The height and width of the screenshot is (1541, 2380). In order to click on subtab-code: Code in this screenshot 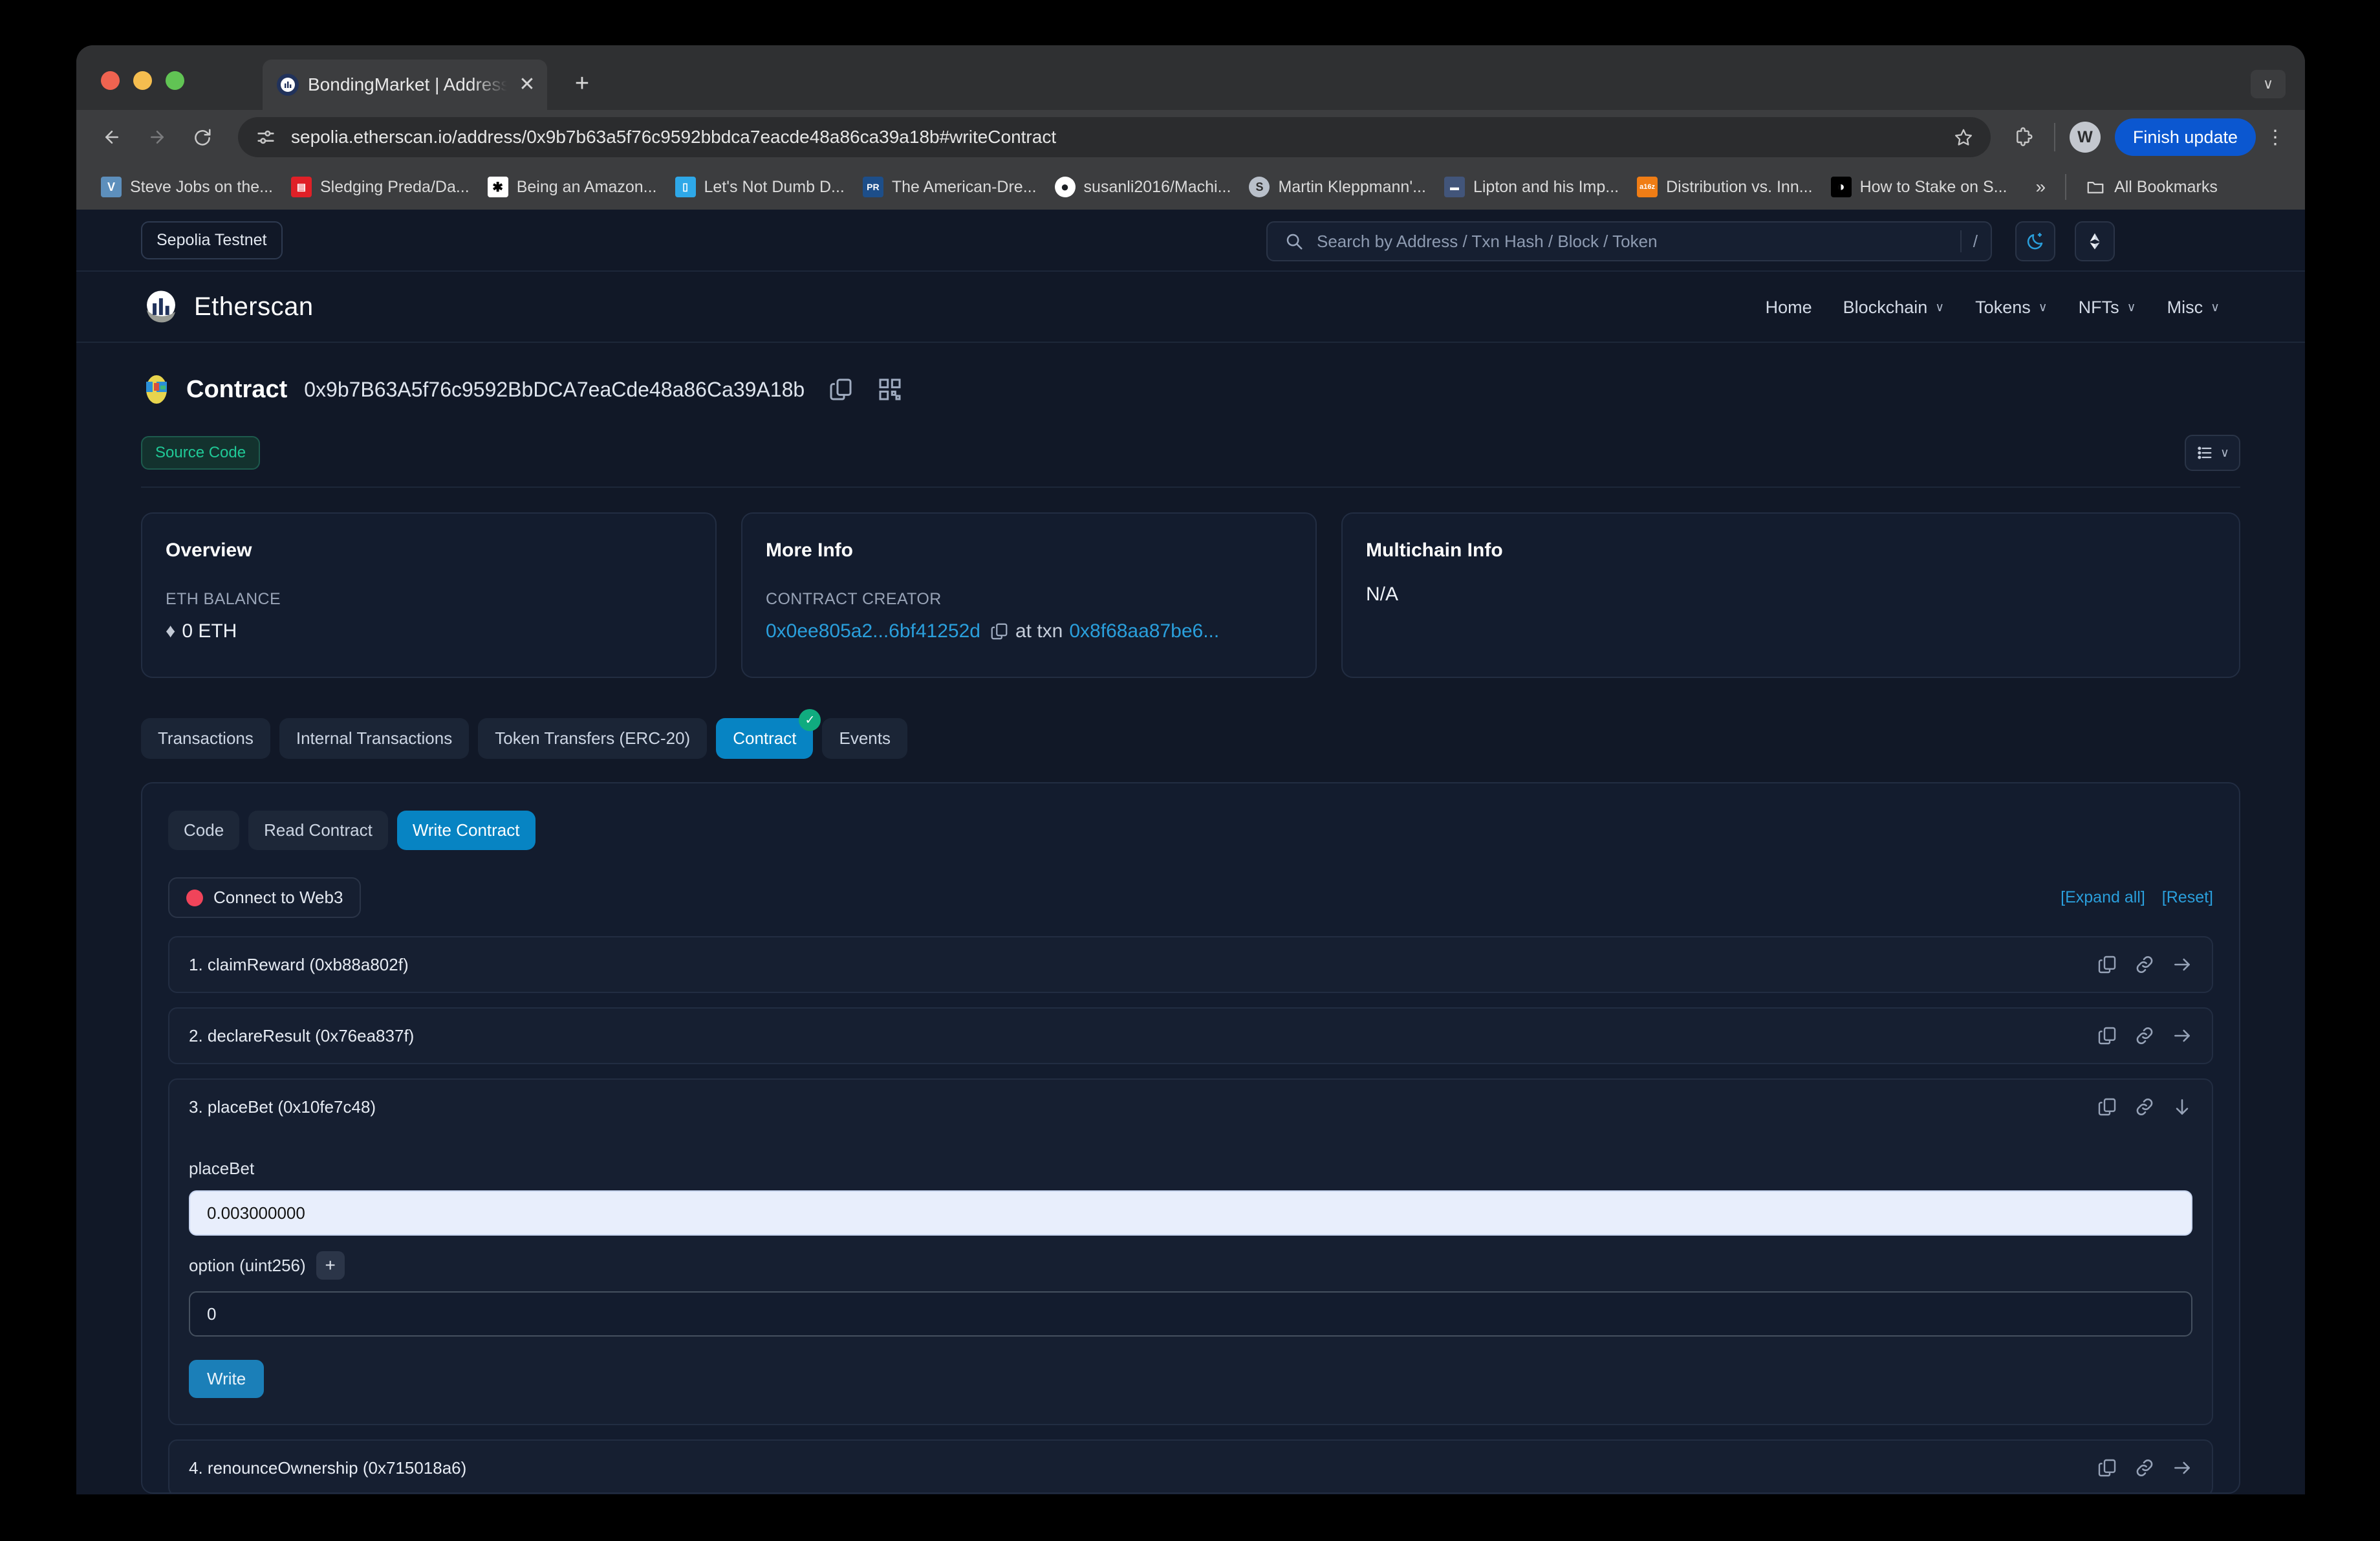, I will do `click(204, 830)`.